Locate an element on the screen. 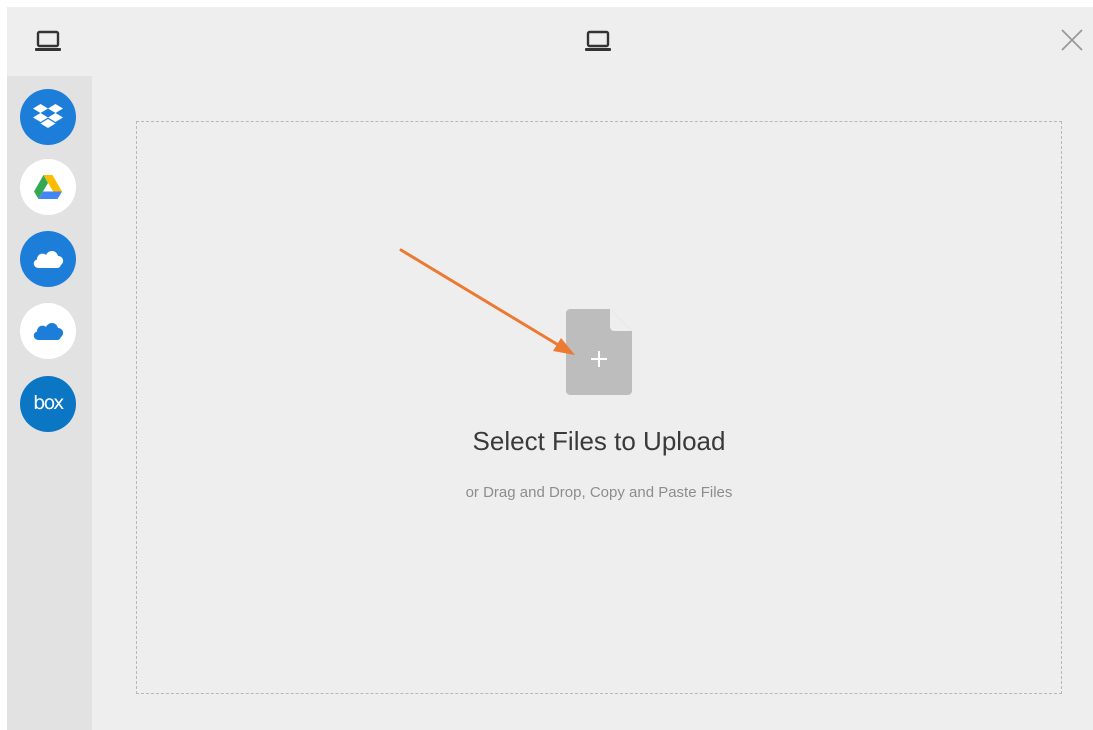 This screenshot has width=1093, height=730. onedrive-button is located at coordinates (48, 259).